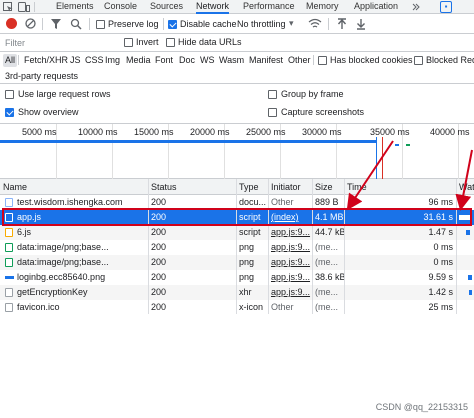  Describe the element at coordinates (409, 175) in the screenshot. I see `annotation-arrows` at that location.